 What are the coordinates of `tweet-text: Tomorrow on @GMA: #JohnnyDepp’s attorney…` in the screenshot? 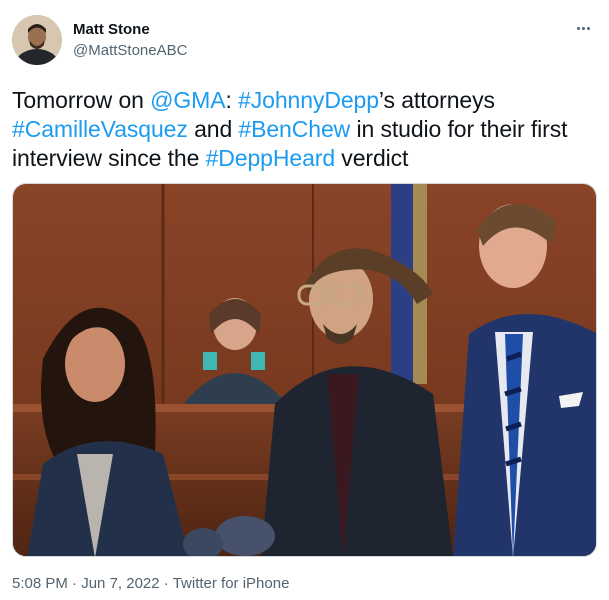 It's located at (304, 129).